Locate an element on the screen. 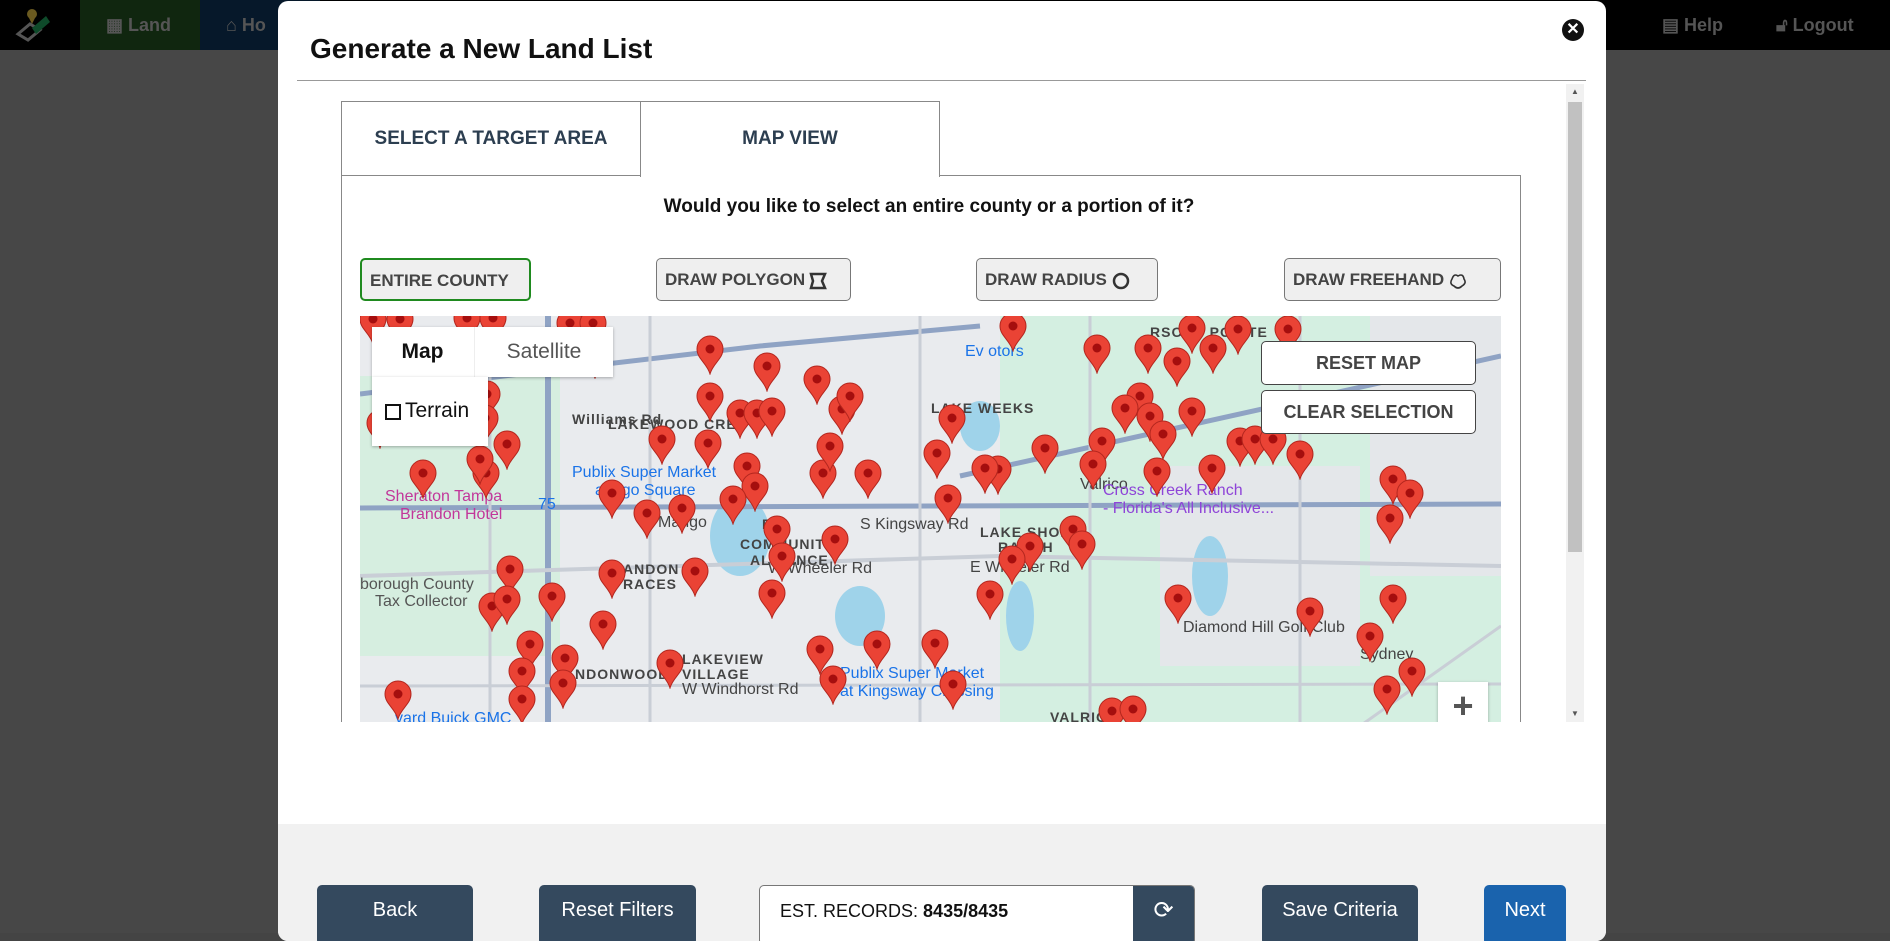 The width and height of the screenshot is (1890, 941). unlock-icon: 🔓︎ is located at coordinates (1784, 25).